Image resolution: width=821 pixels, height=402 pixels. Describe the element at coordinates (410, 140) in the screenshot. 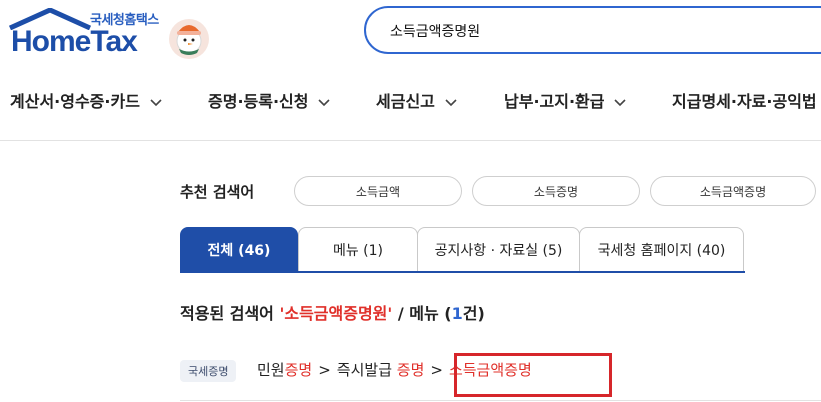

I see `nav-divider` at that location.